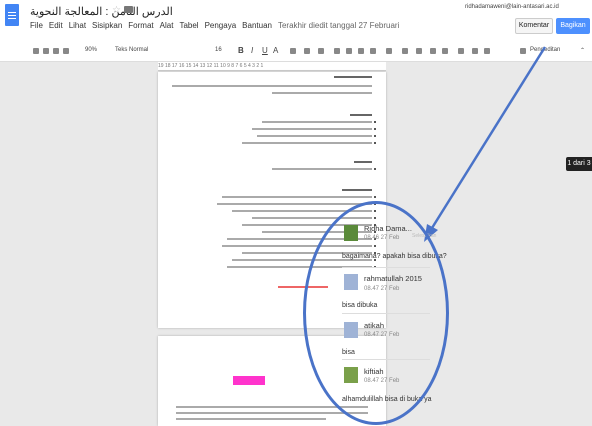  I want to click on annotation-arrow, so click(485, 144).